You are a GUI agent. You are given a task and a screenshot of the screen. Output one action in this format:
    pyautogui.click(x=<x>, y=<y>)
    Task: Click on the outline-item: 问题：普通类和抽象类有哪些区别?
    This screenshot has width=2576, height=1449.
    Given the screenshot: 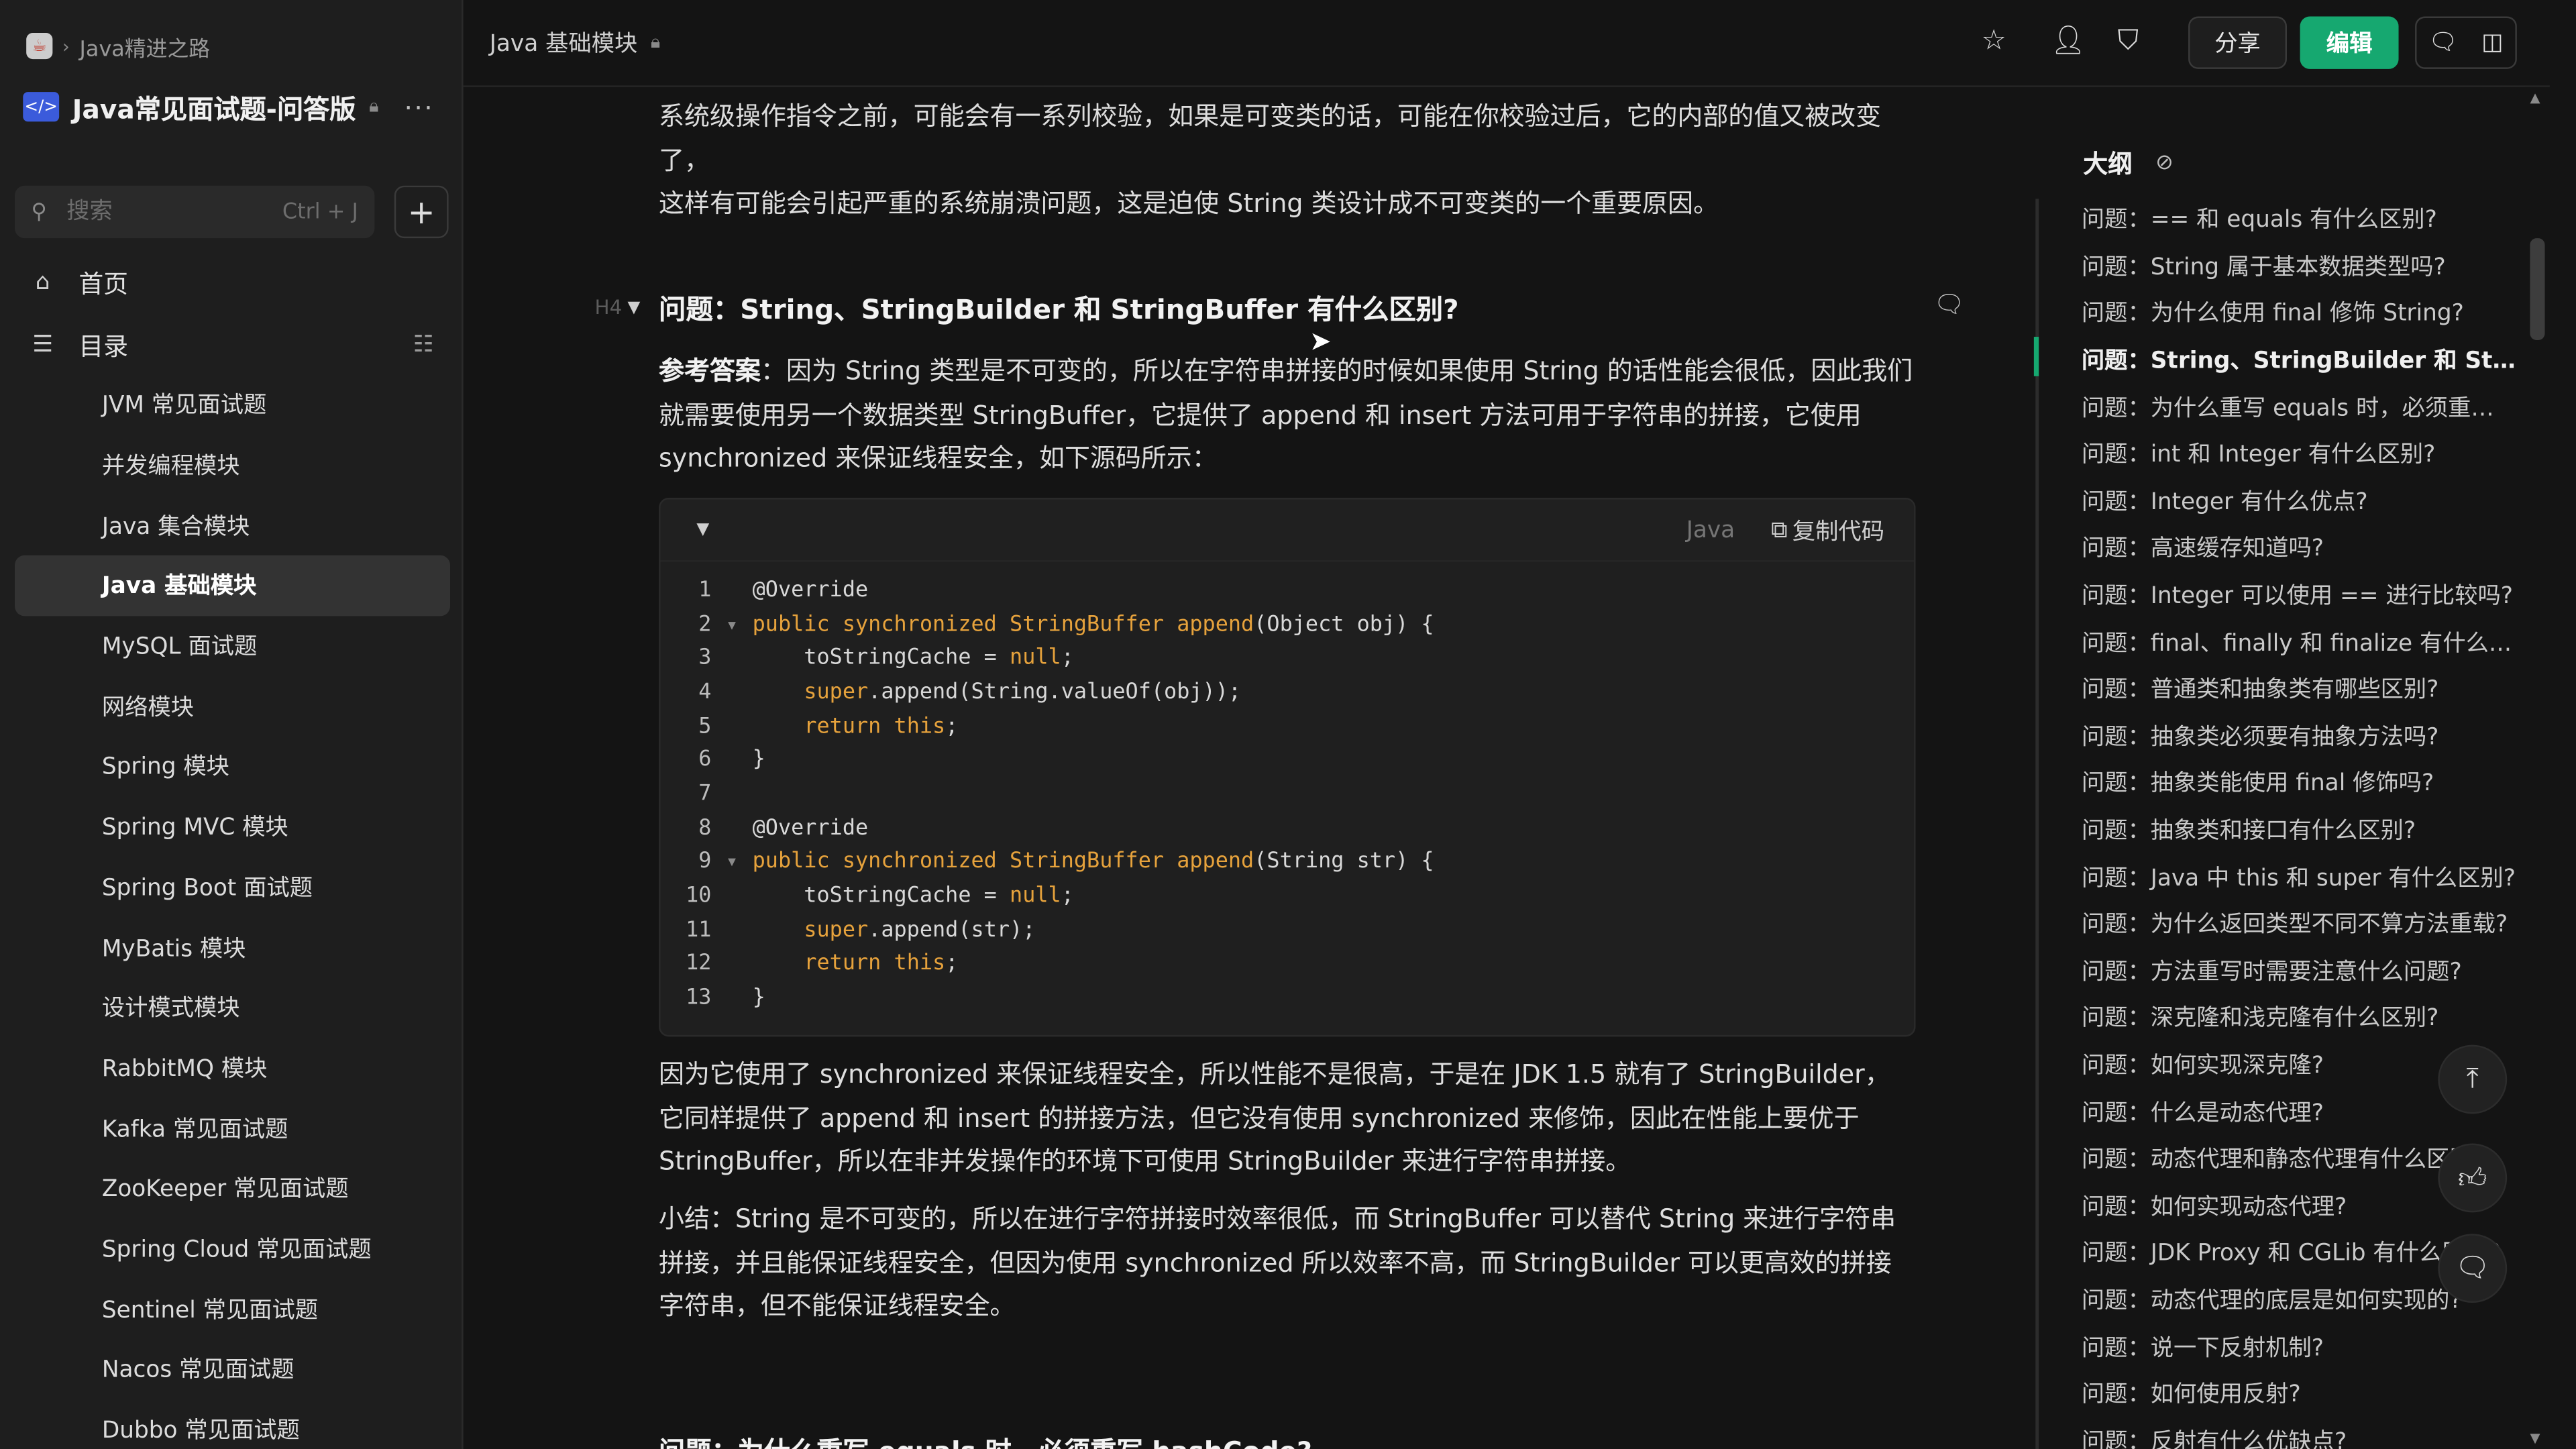 What is the action you would take?
    pyautogui.click(x=2299, y=688)
    